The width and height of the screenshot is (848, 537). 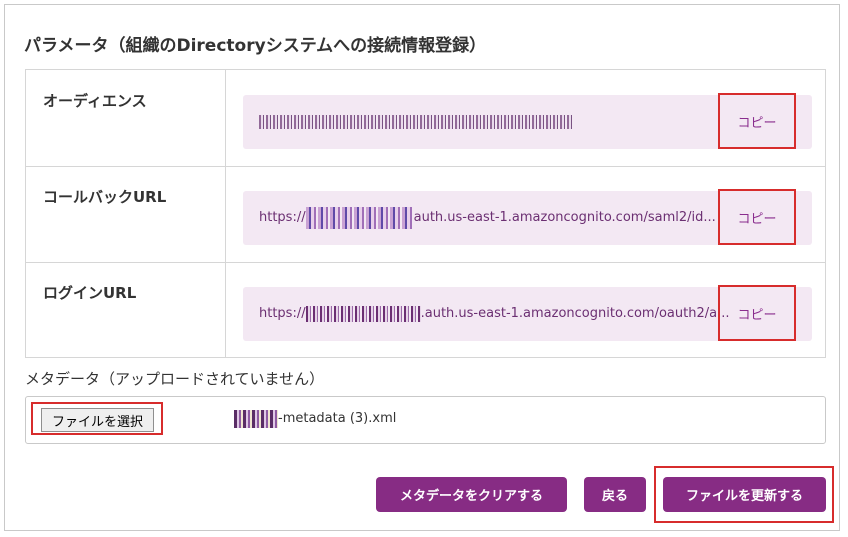 What do you see at coordinates (471, 494) in the screenshot?
I see `clear-metadata-button: メタデータをクリアする` at bounding box center [471, 494].